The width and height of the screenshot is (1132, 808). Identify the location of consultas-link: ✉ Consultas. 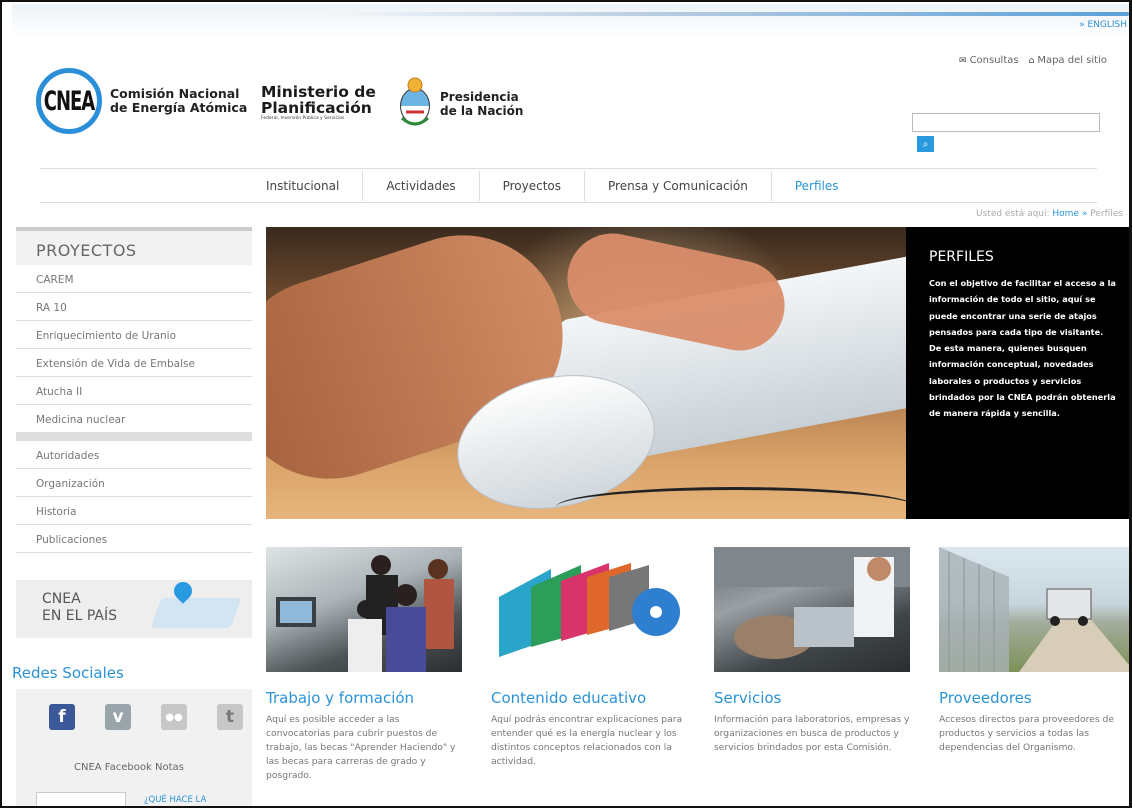
(989, 60).